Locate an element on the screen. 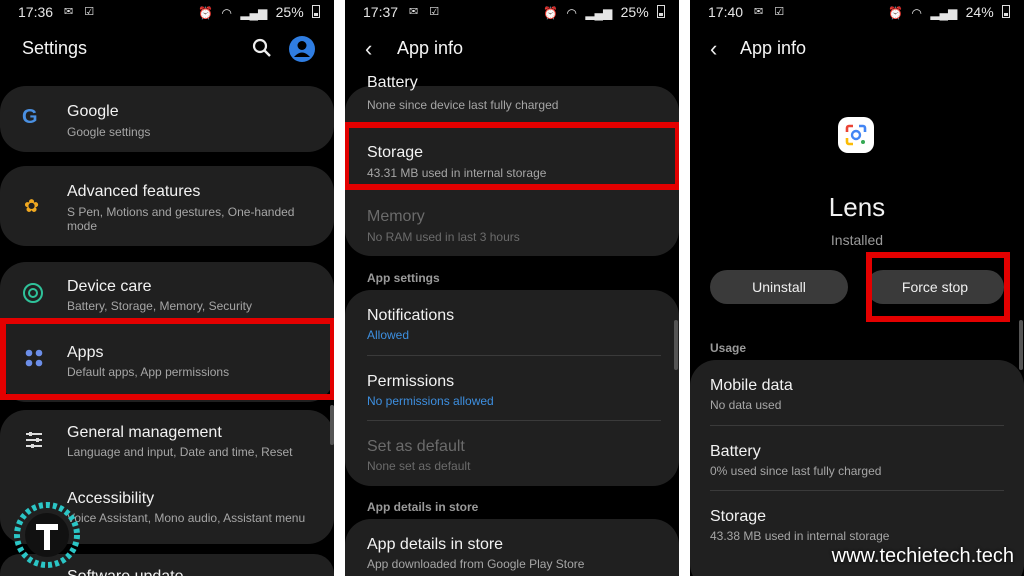 Image resolution: width=1024 pixels, height=576 pixels. section-usage: Usage is located at coordinates (728, 348).